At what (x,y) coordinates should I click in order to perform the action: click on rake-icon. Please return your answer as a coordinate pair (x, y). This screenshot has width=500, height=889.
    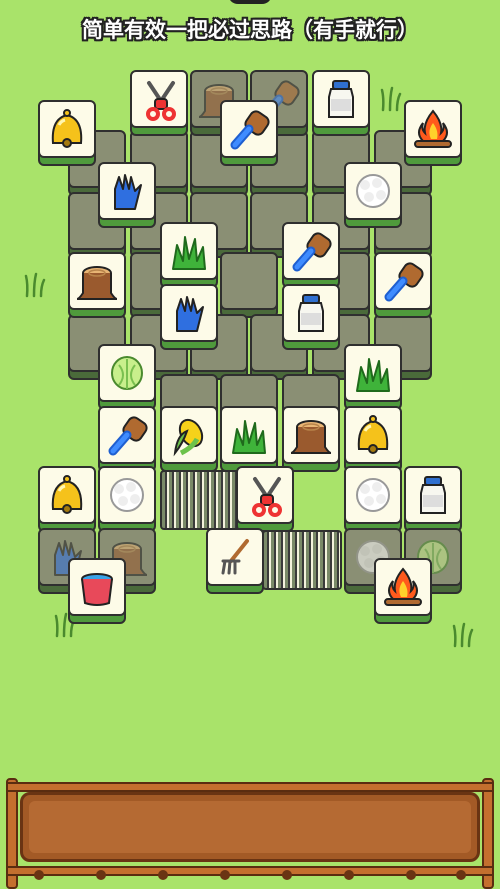
    Looking at the image, I should click on (235, 557).